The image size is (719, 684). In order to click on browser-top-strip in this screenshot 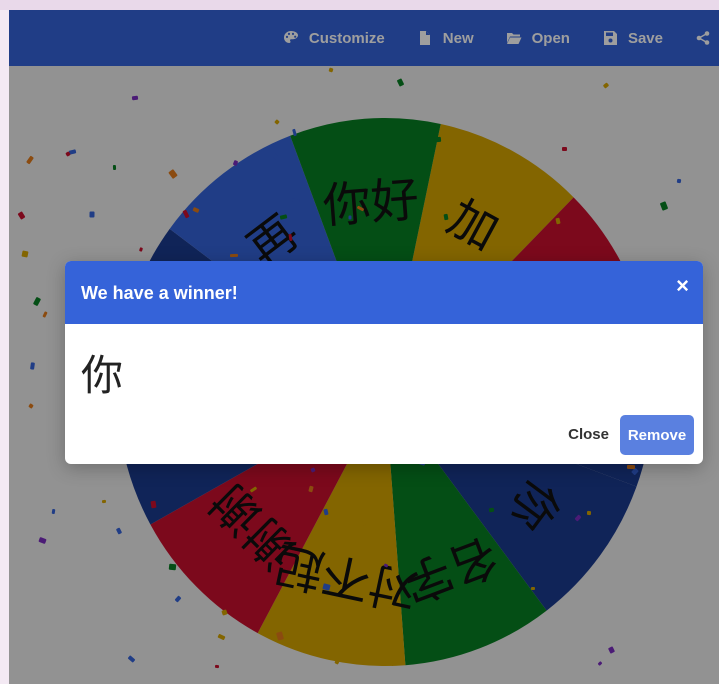, I will do `click(359, 5)`.